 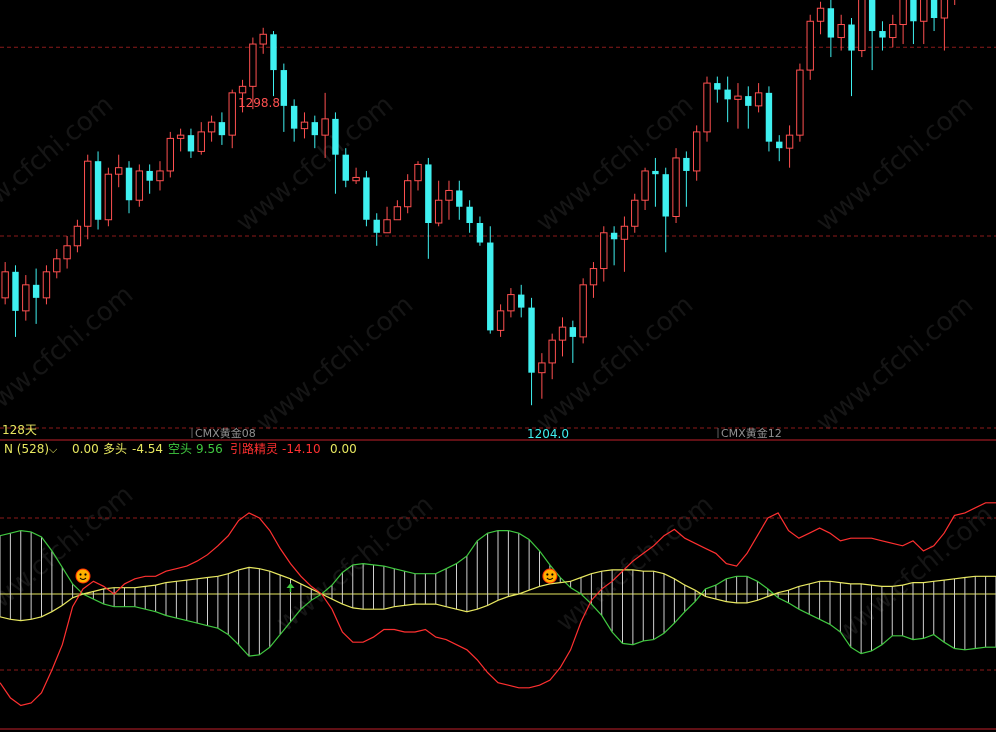 I want to click on chevron-down-icon: ⌵, so click(x=53, y=449).